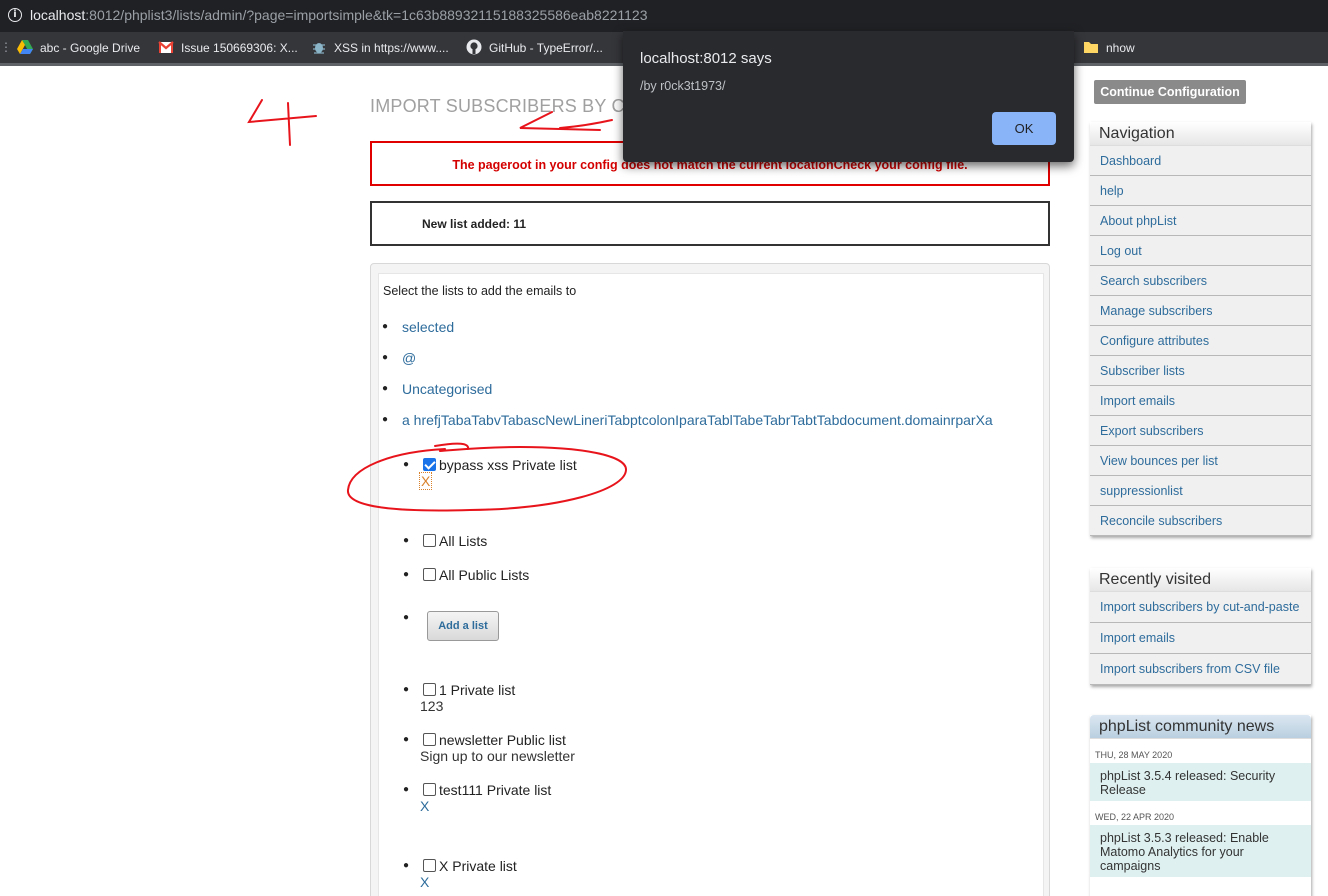 The height and width of the screenshot is (896, 1328). I want to click on community-news-title: phpList community news, so click(1200, 727).